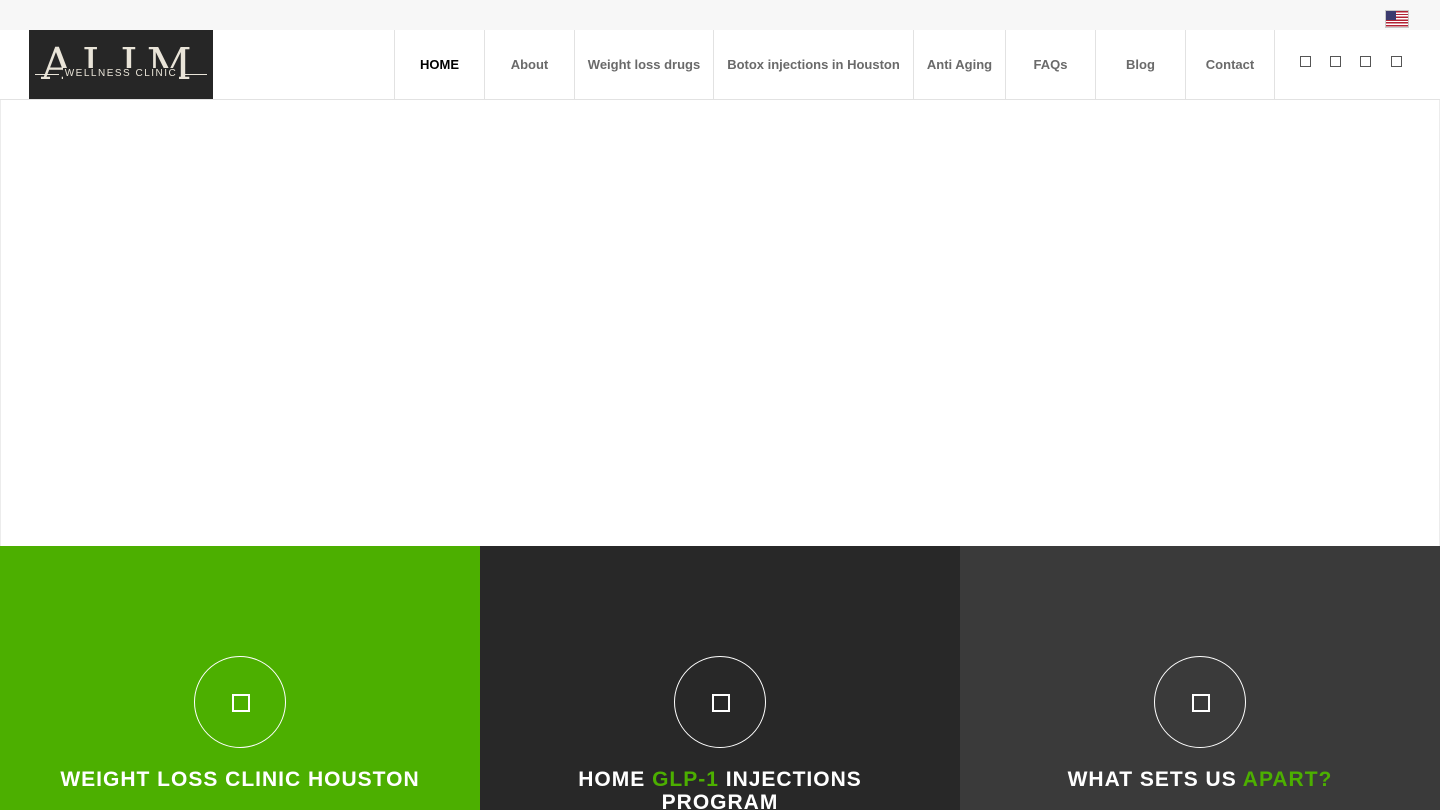 This screenshot has height=810, width=1440. Describe the element at coordinates (1230, 64) in the screenshot. I see `nav-item-contact: Contact` at that location.